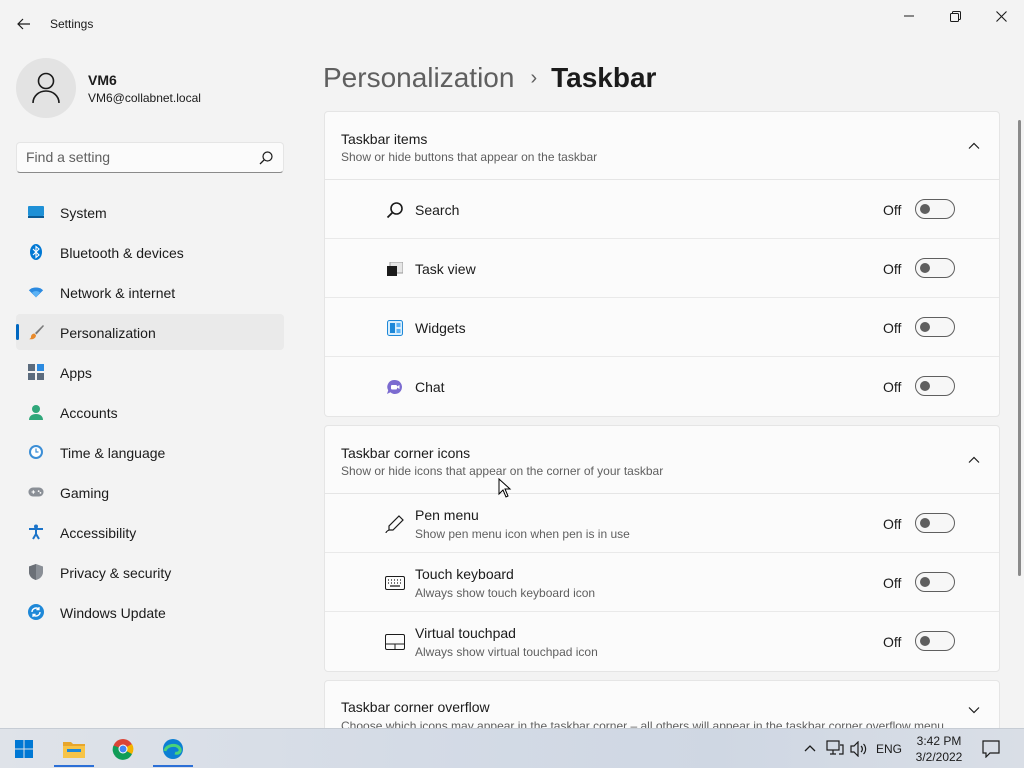 The width and height of the screenshot is (1024, 768). I want to click on chevron-down-icon, so click(974, 710).